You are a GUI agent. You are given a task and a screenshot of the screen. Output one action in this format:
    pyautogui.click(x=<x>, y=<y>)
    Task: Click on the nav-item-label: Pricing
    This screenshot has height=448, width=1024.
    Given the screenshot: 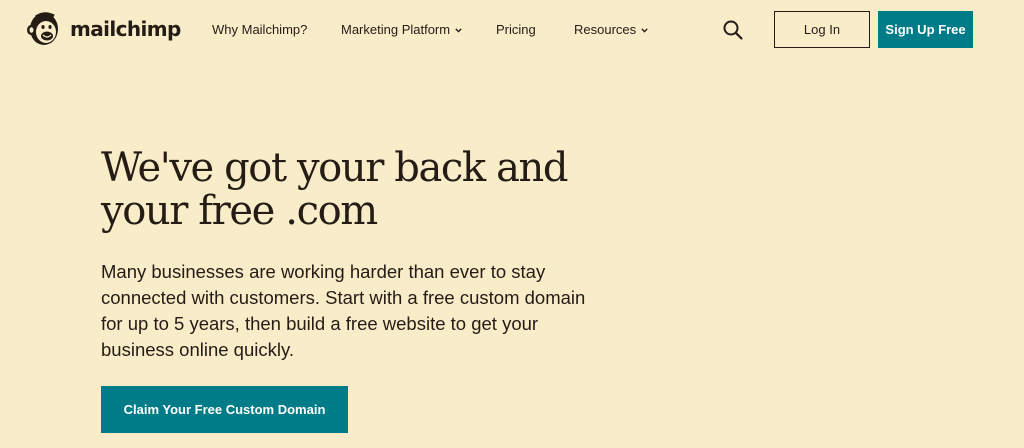 What is the action you would take?
    pyautogui.click(x=516, y=29)
    